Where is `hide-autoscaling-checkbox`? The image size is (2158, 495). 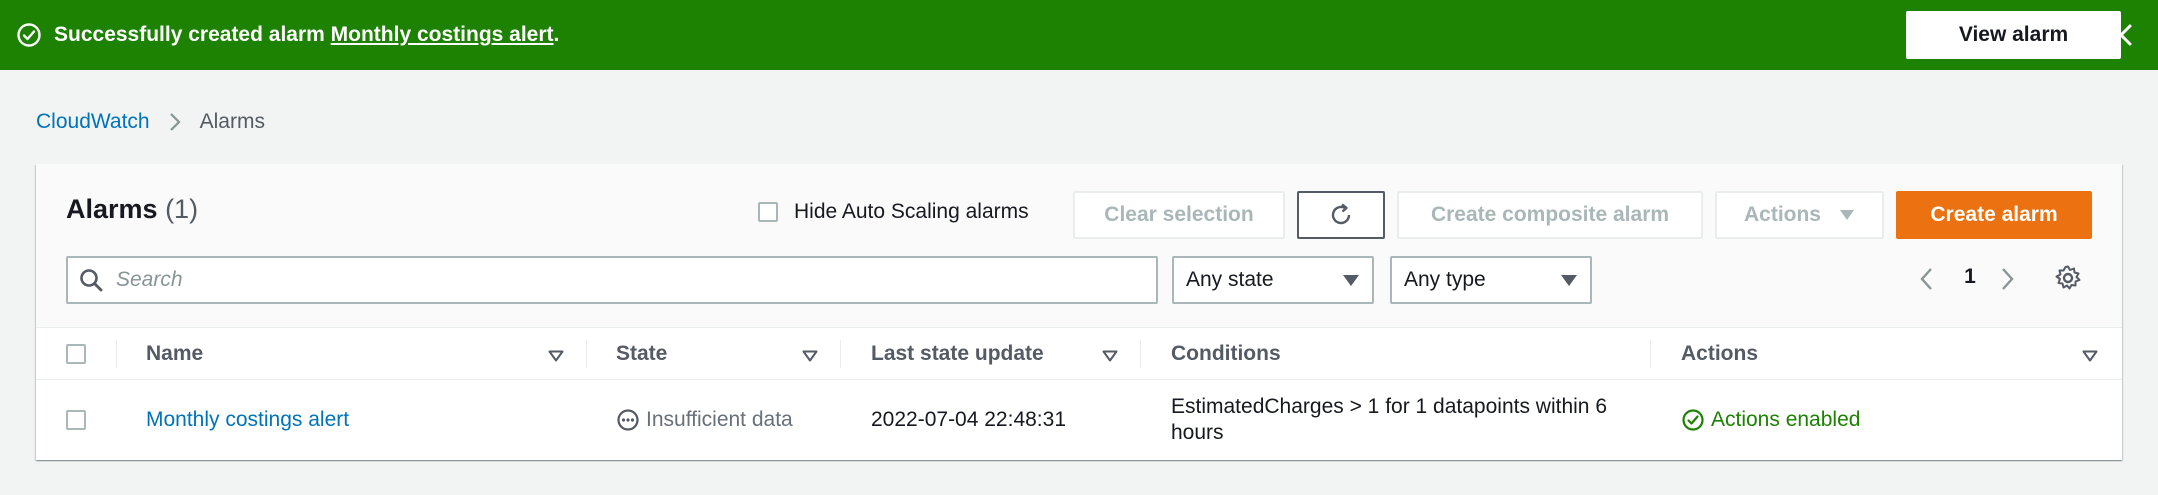 hide-autoscaling-checkbox is located at coordinates (768, 212).